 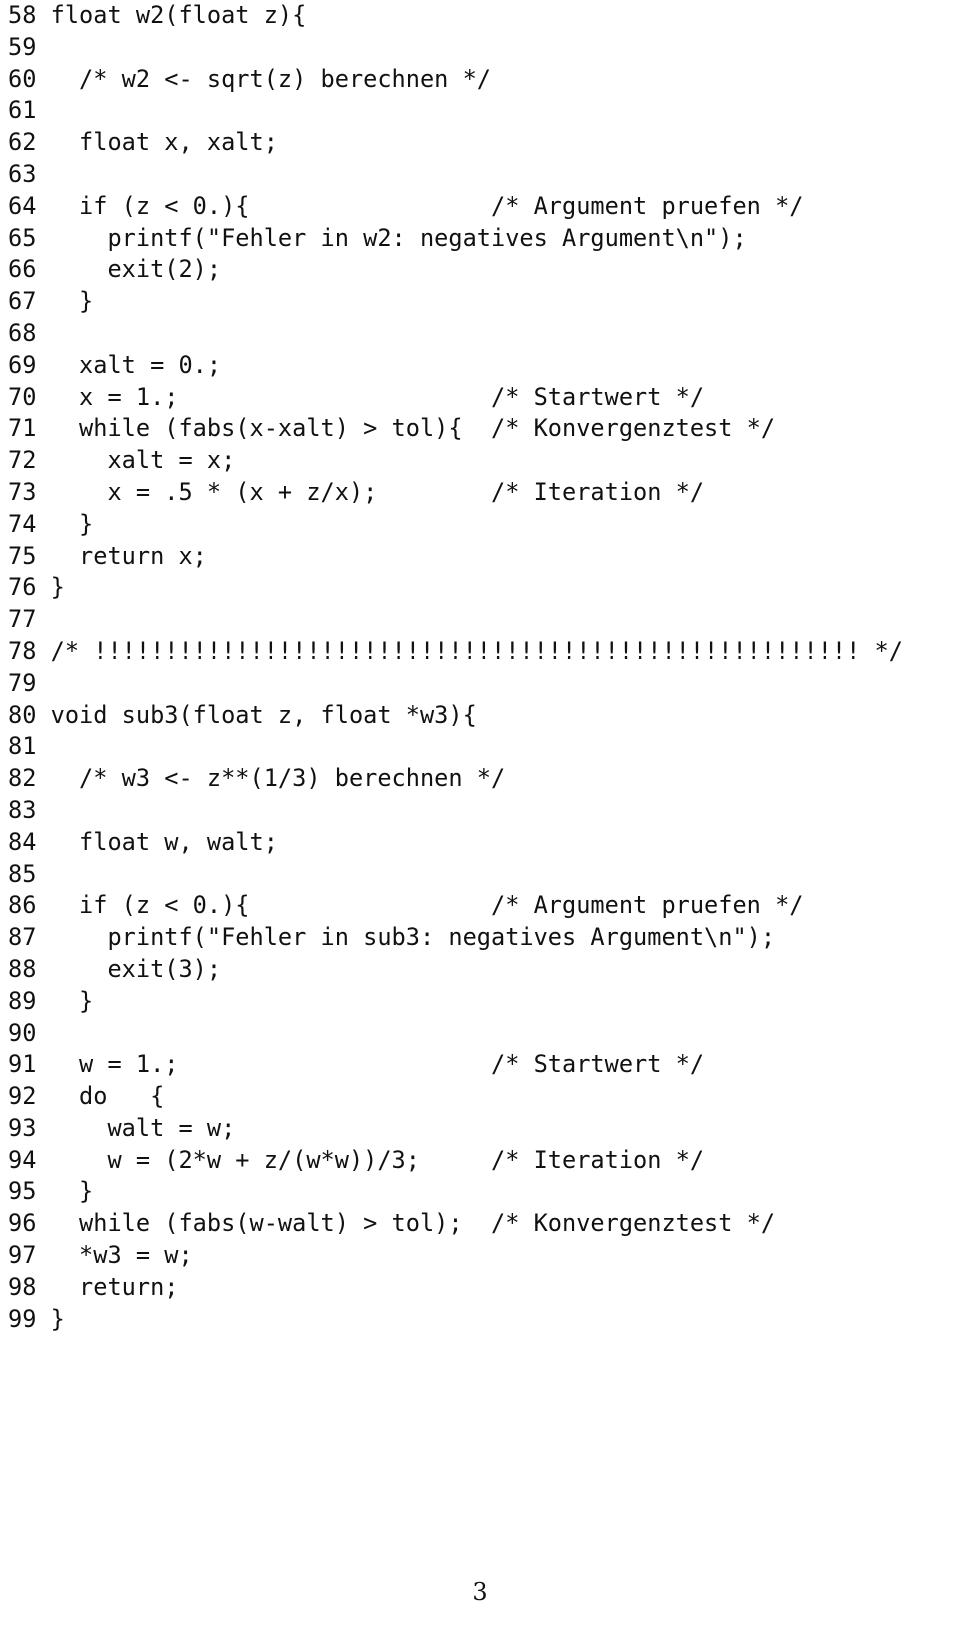 I want to click on code-line: 82 /* w3 <- z**(1/3) berechnen */, so click(x=480, y=779).